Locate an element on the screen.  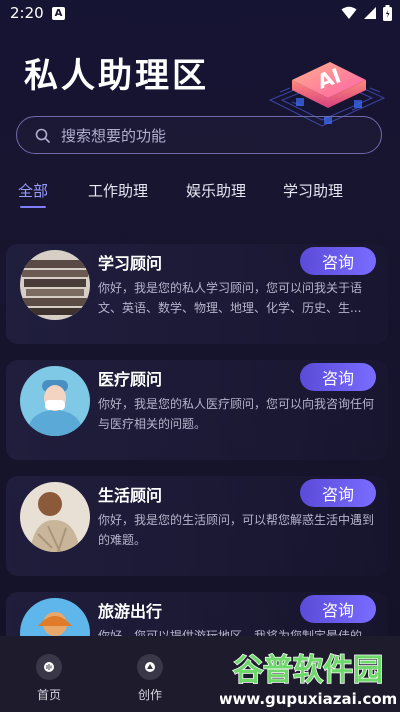
search-input is located at coordinates (211, 136).